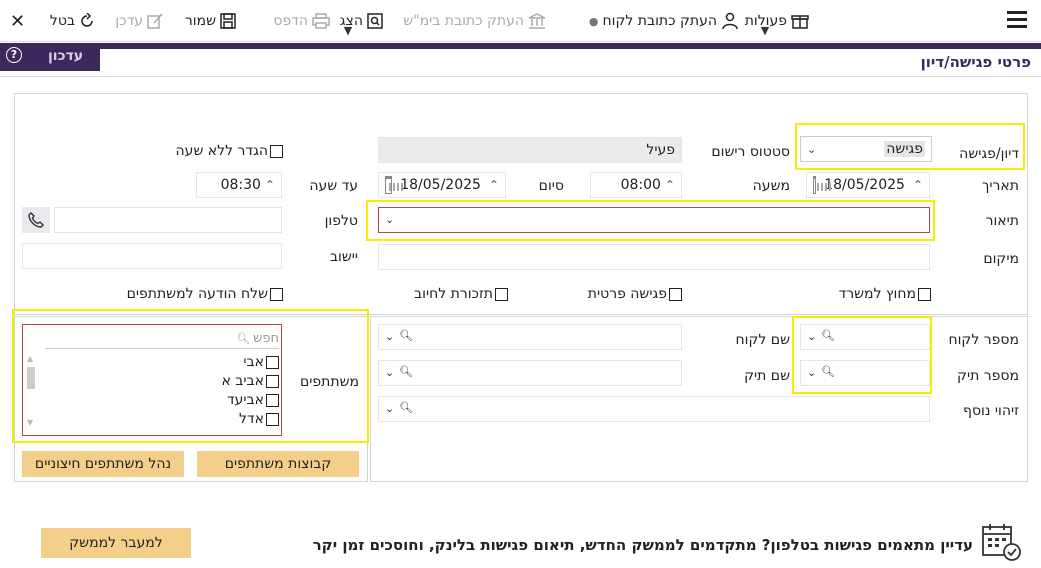 The height and width of the screenshot is (568, 1041). I want to click on manage-external-participants-button: נהל משתתפים חיצוניים, so click(103, 464).